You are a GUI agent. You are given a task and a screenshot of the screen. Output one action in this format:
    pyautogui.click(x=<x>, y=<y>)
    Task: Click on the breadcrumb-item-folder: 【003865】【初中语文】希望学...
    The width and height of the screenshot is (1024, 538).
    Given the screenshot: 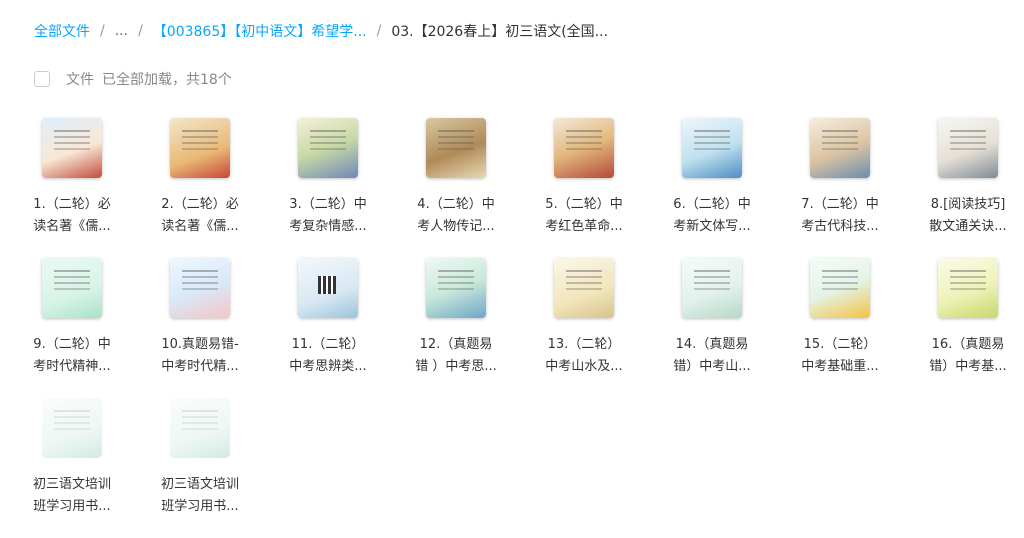 What is the action you would take?
    pyautogui.click(x=260, y=31)
    